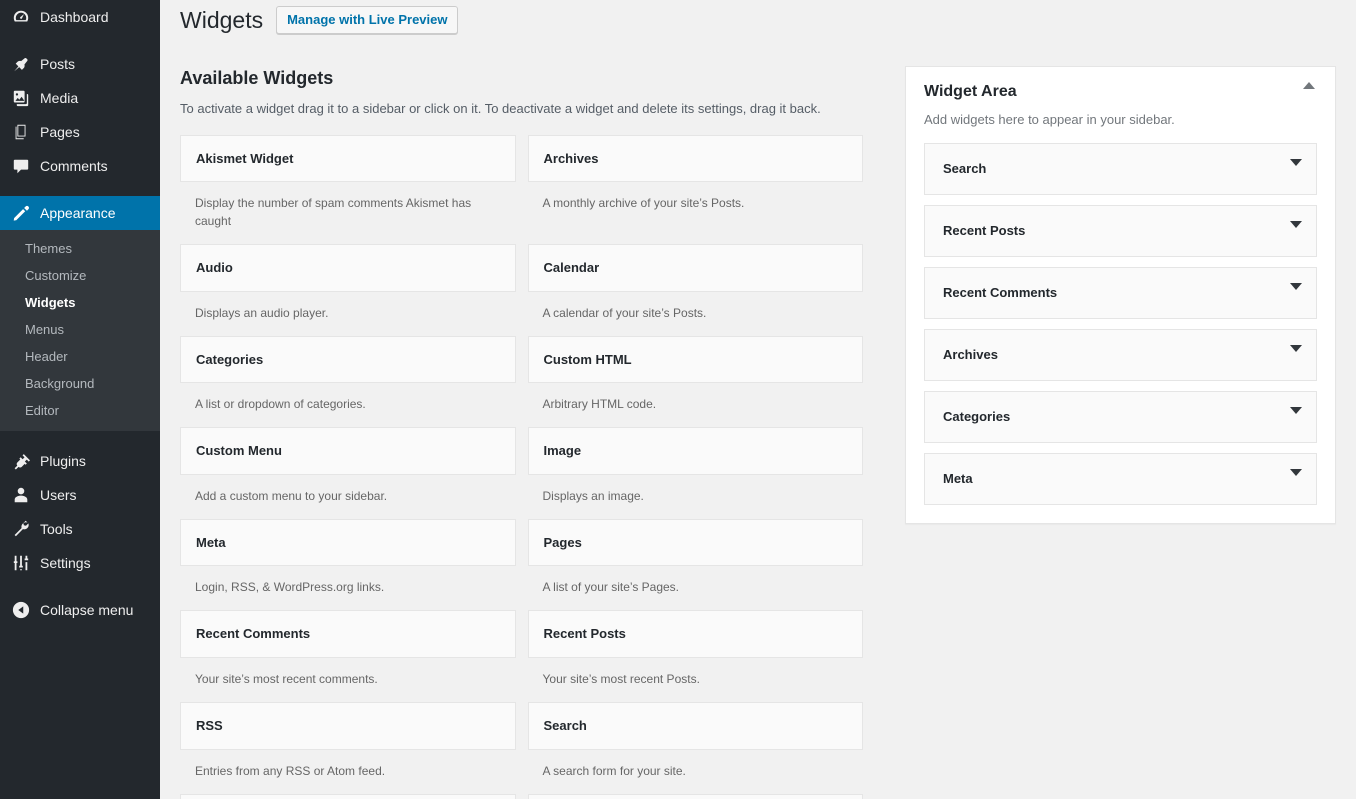  What do you see at coordinates (291, 495) in the screenshot?
I see `widget-description: Add a custom menu to your sidebar.` at bounding box center [291, 495].